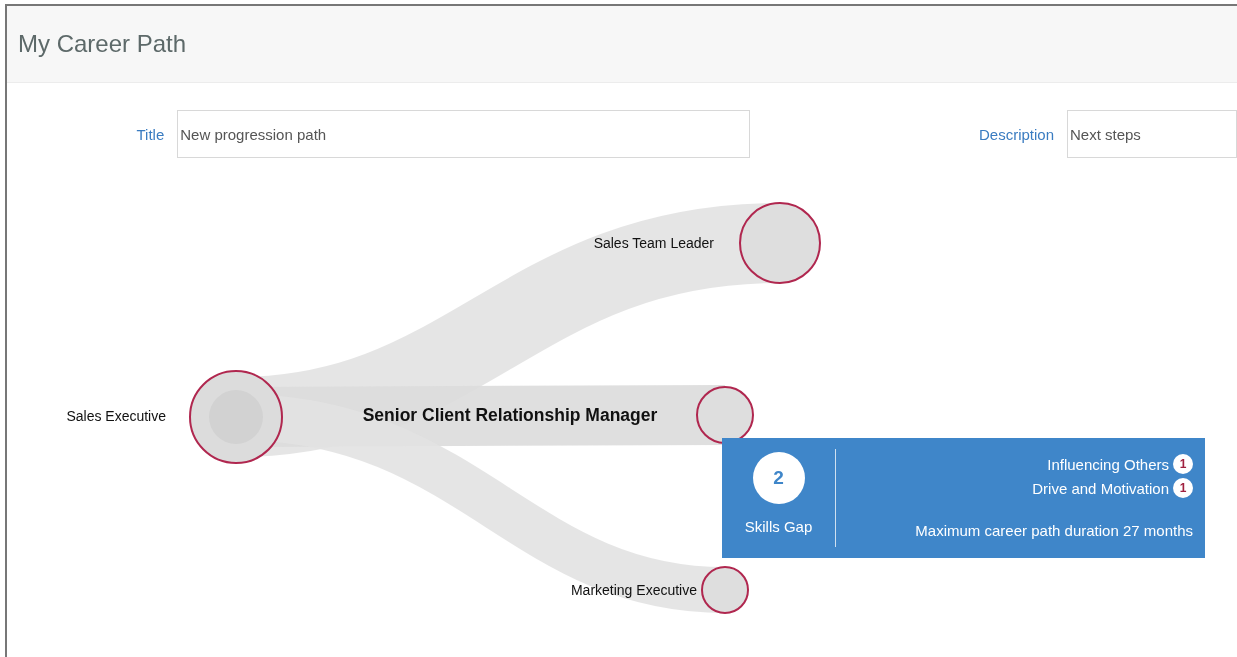 This screenshot has width=1237, height=657. Describe the element at coordinates (102, 44) in the screenshot. I see `page-title: My Career Path` at that location.